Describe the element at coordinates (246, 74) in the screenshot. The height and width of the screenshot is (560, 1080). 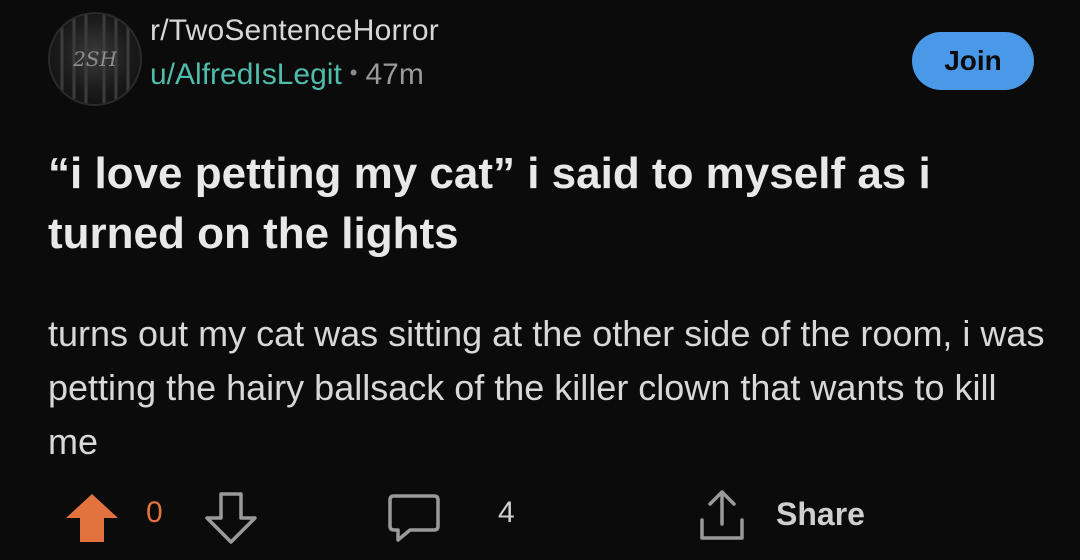
I see `author-username: u/AlfredIsLegit` at that location.